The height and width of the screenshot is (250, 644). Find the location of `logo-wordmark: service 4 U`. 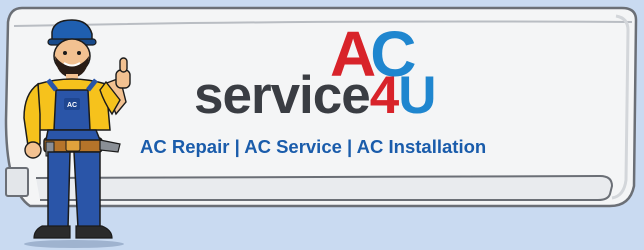

logo-wordmark: service 4 U is located at coordinates (315, 95).